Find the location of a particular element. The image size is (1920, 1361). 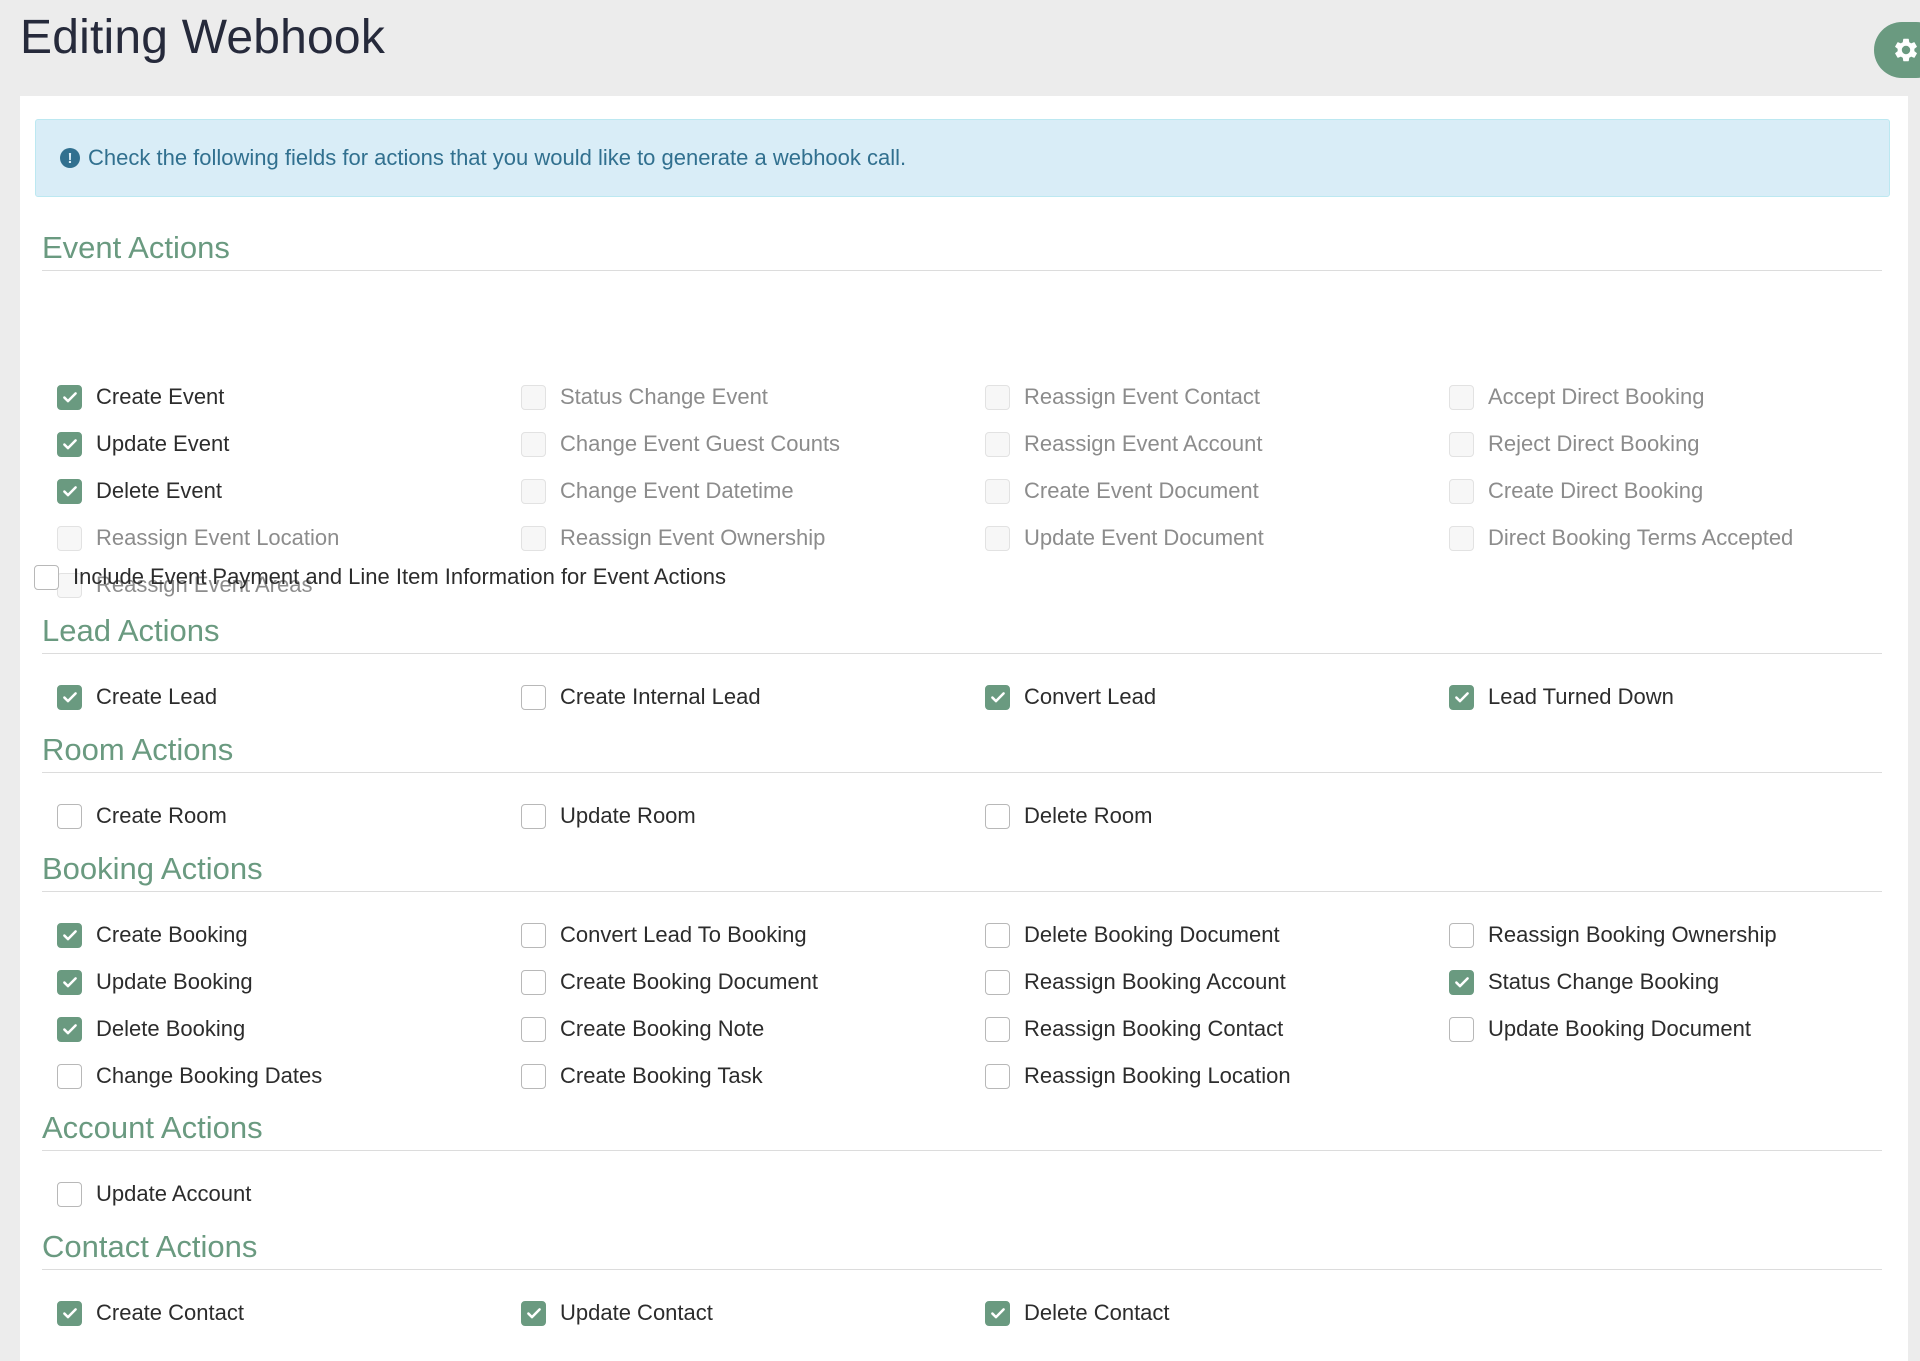

booking-action-label: Create Booking Note is located at coordinates (662, 1028).